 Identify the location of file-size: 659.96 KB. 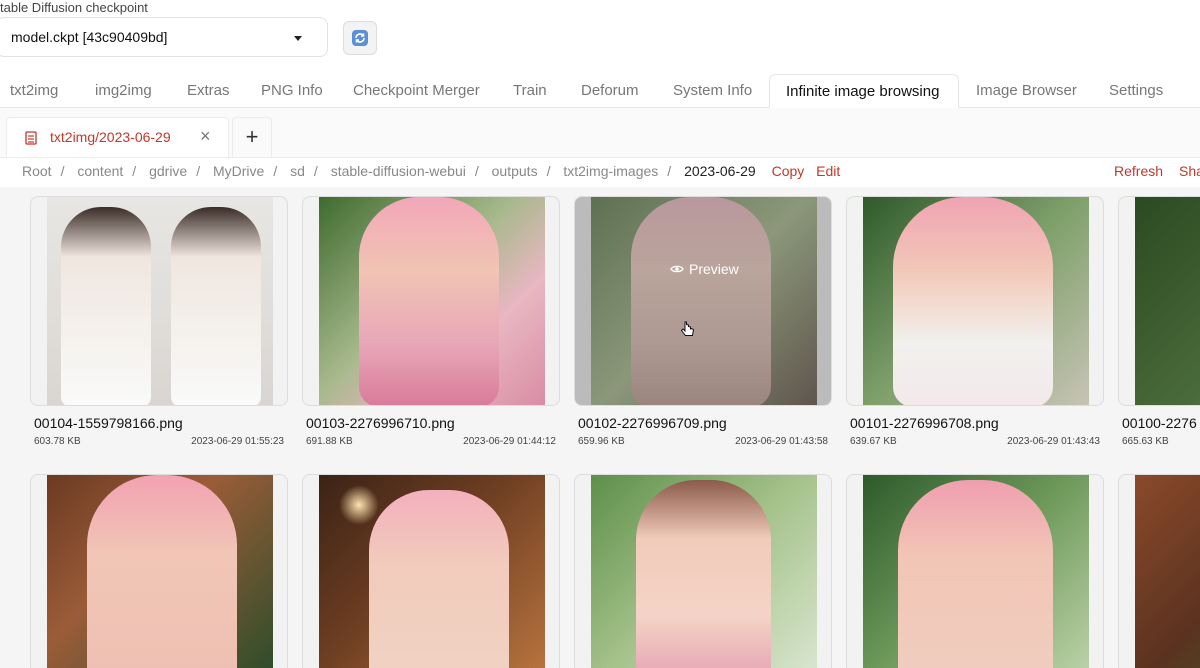
(601, 441).